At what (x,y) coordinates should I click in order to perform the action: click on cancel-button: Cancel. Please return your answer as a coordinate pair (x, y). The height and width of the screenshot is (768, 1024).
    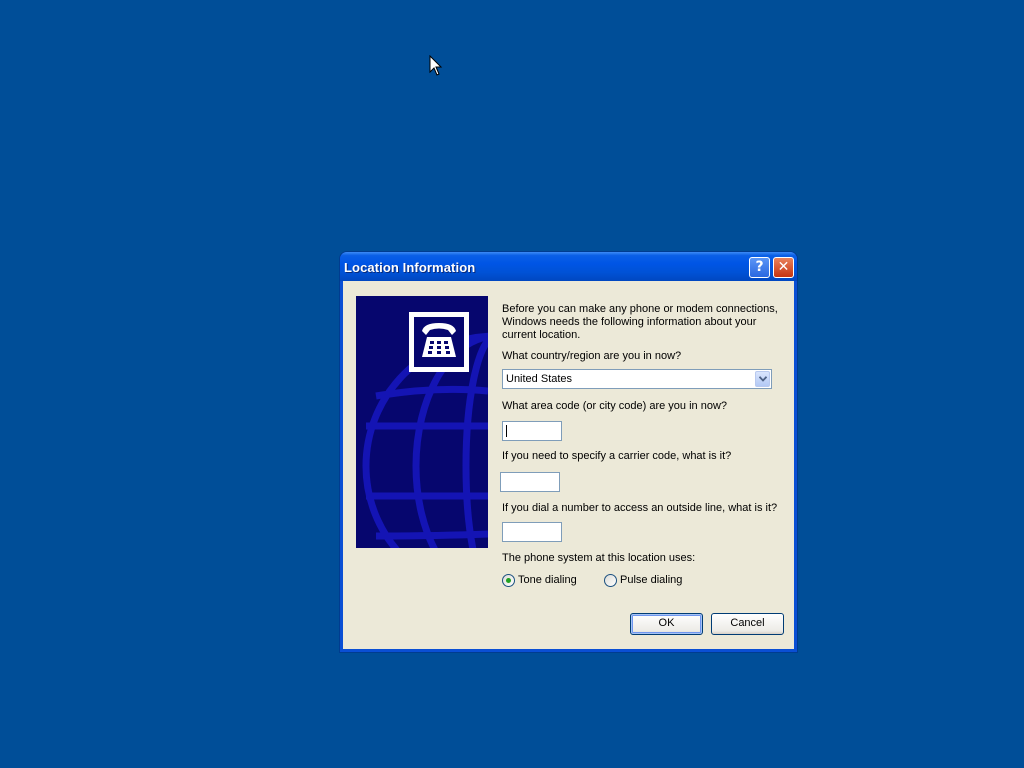
    Looking at the image, I should click on (747, 624).